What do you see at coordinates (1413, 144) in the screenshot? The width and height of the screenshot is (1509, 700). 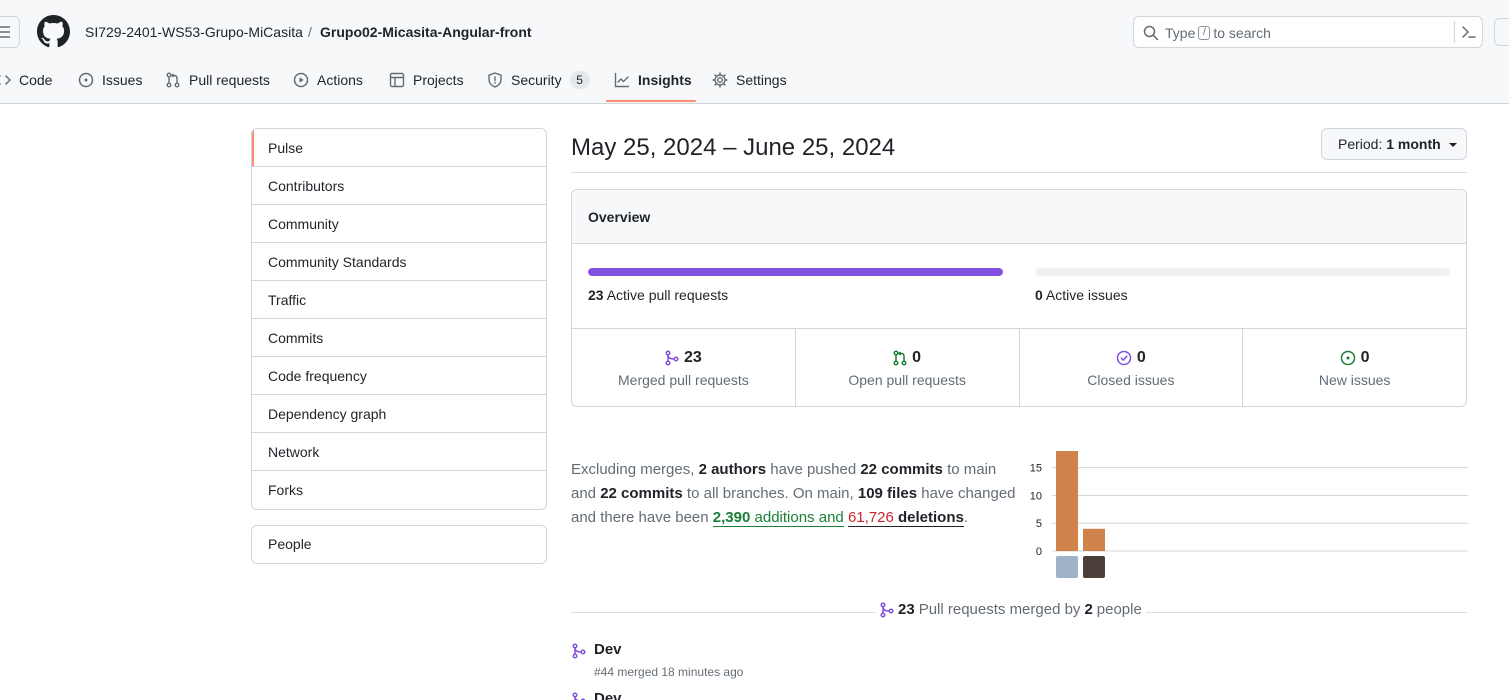 I see `period-value: 1 month` at bounding box center [1413, 144].